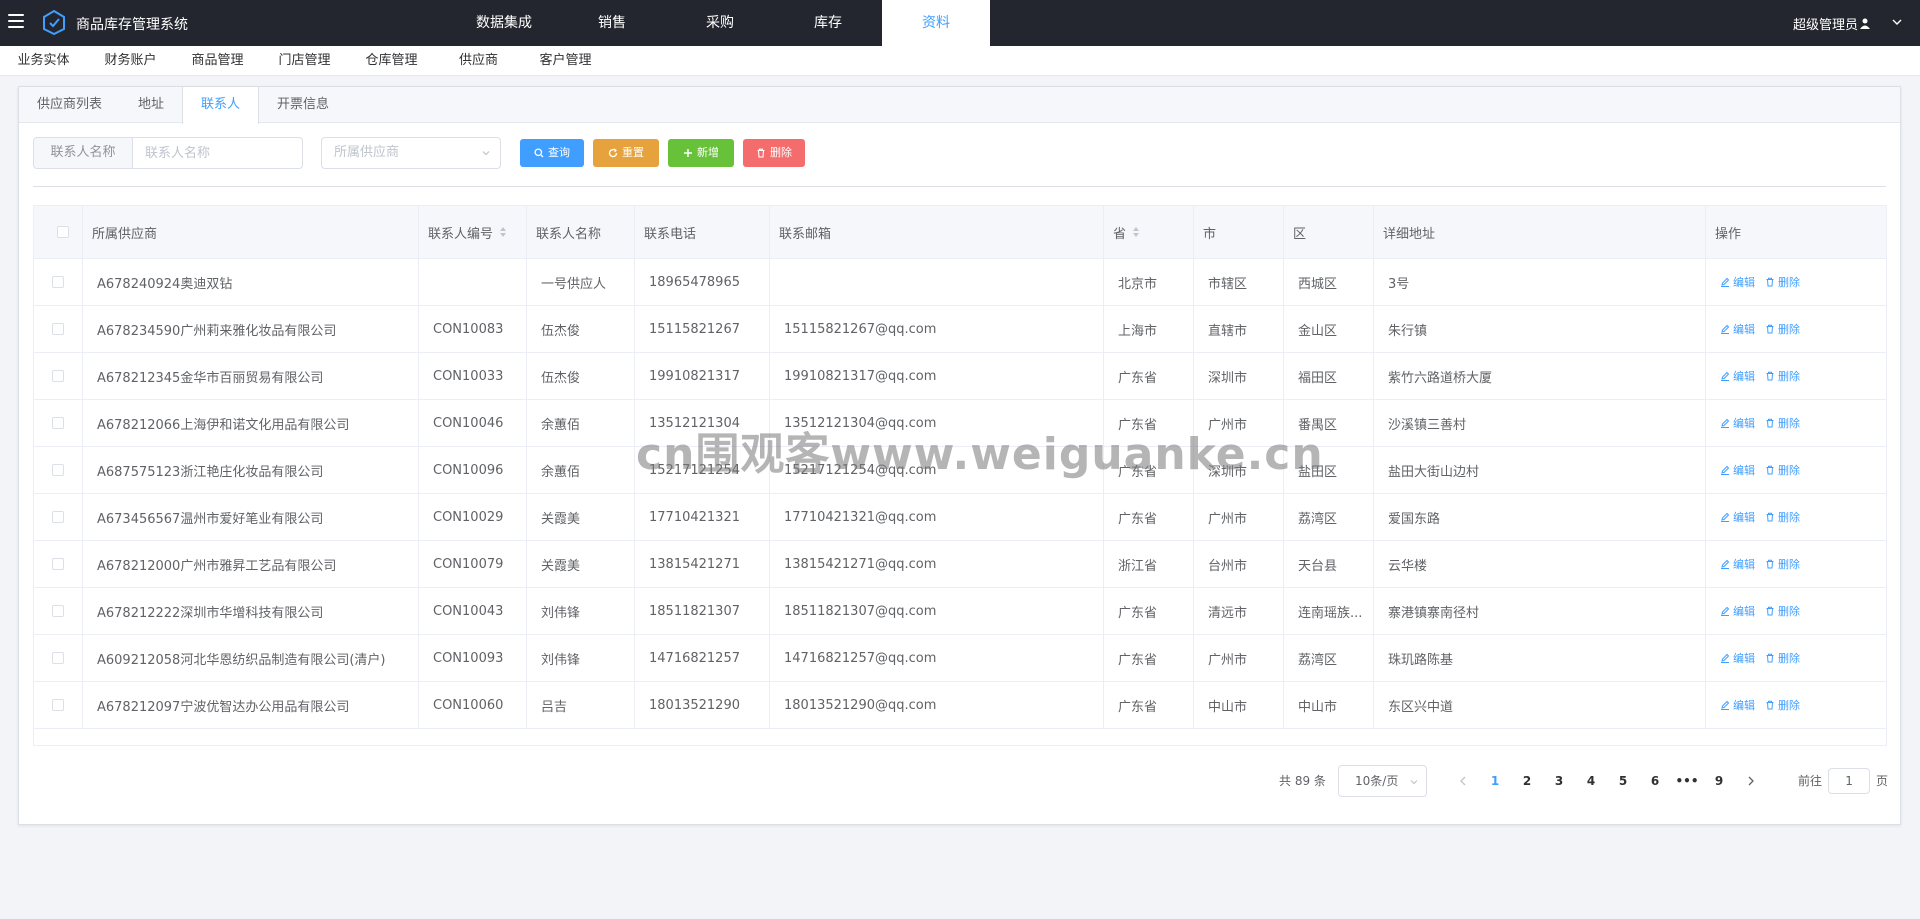 This screenshot has height=919, width=1920. What do you see at coordinates (304, 61) in the screenshot?
I see `secondary-nav-item: 门店管理` at bounding box center [304, 61].